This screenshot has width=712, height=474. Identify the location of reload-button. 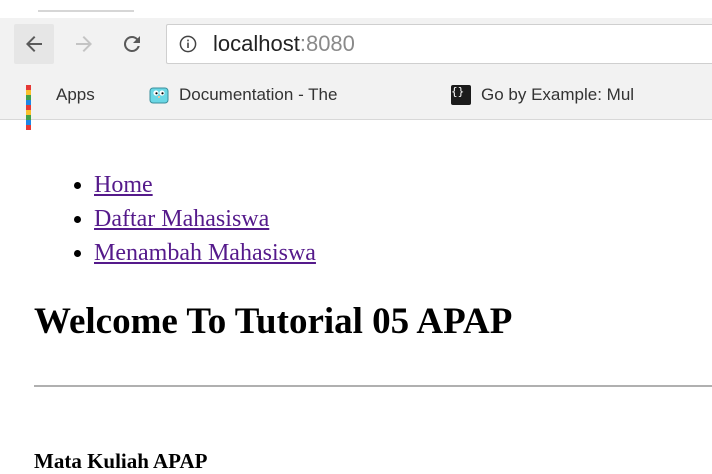
(132, 44).